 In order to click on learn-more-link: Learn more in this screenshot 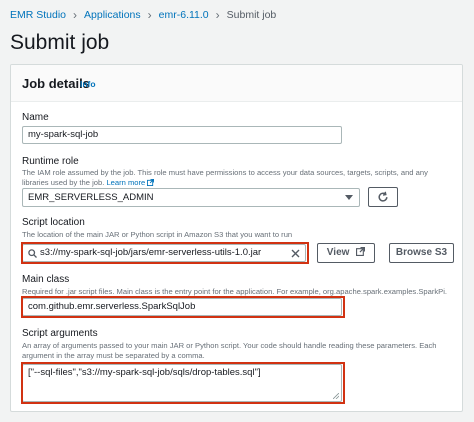, I will do `click(130, 182)`.